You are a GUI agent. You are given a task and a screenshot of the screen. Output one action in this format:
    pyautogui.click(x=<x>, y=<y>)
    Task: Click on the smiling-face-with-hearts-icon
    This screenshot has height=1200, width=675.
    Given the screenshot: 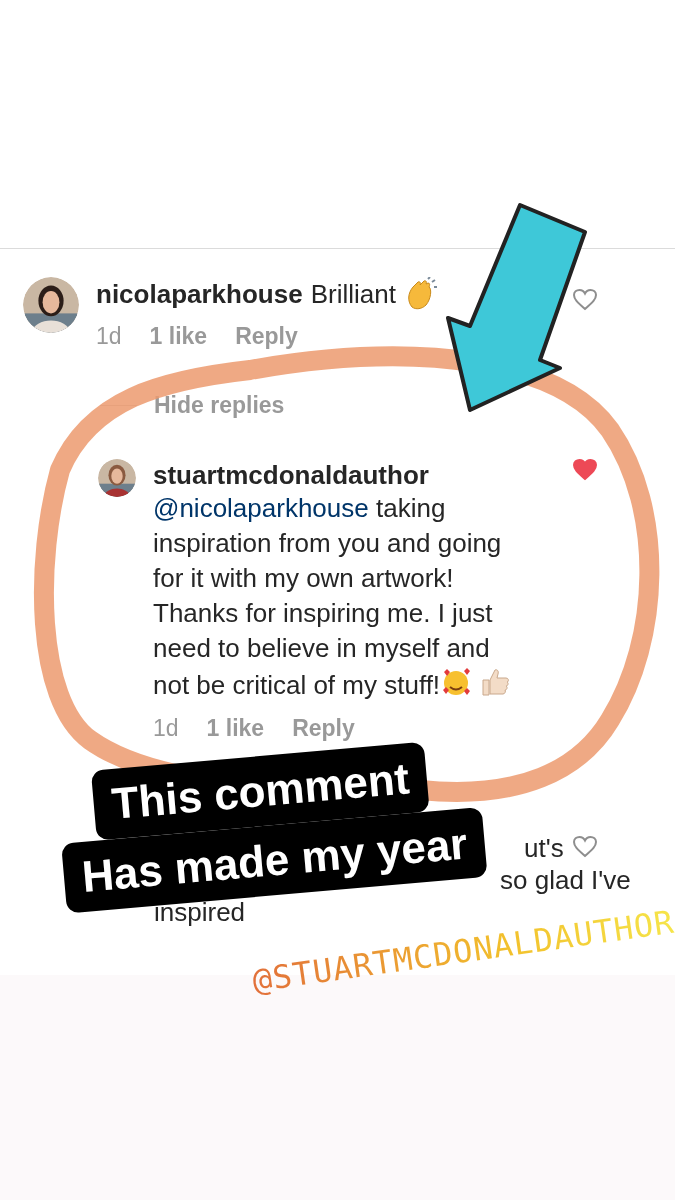 What is the action you would take?
    pyautogui.click(x=456, y=682)
    